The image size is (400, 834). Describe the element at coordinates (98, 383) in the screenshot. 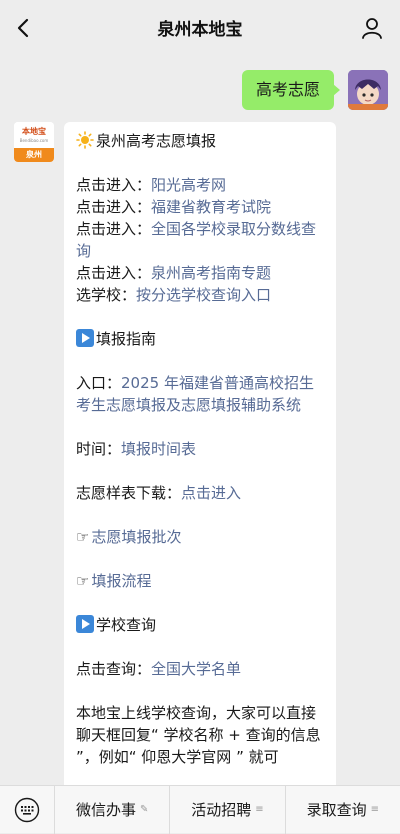

I see `entry-prefix: 入口：` at that location.